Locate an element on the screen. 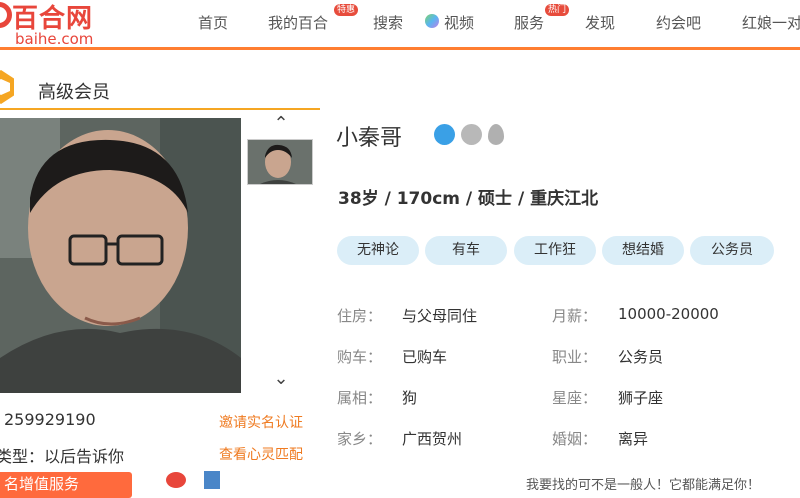  detail-label-housing: 住房： is located at coordinates (360, 316).